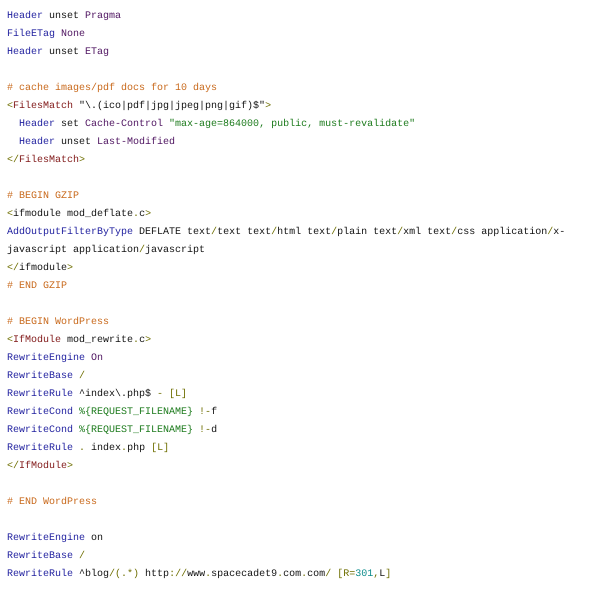 The width and height of the screenshot is (600, 592). What do you see at coordinates (286, 233) in the screenshot?
I see `code-line: AddOutputFilterByType DEFLATE text/text text/html text/plain text/xml text/css application/x-` at bounding box center [286, 233].